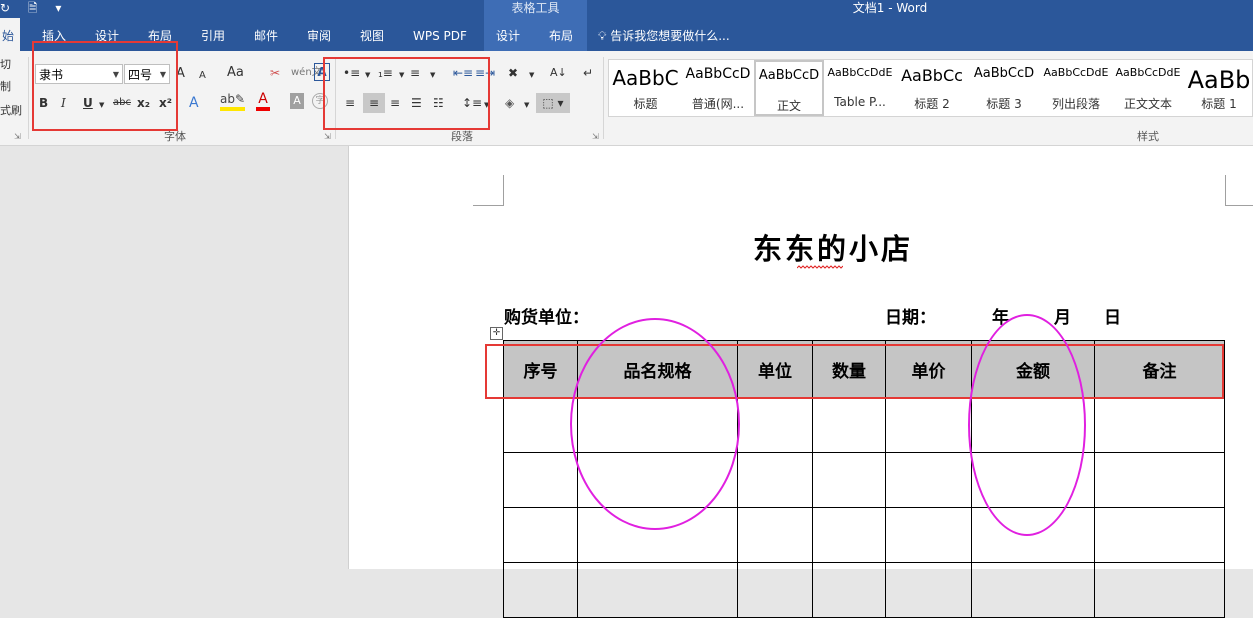 This screenshot has width=1253, height=618. I want to click on header-cell-index: 序号, so click(540, 369).